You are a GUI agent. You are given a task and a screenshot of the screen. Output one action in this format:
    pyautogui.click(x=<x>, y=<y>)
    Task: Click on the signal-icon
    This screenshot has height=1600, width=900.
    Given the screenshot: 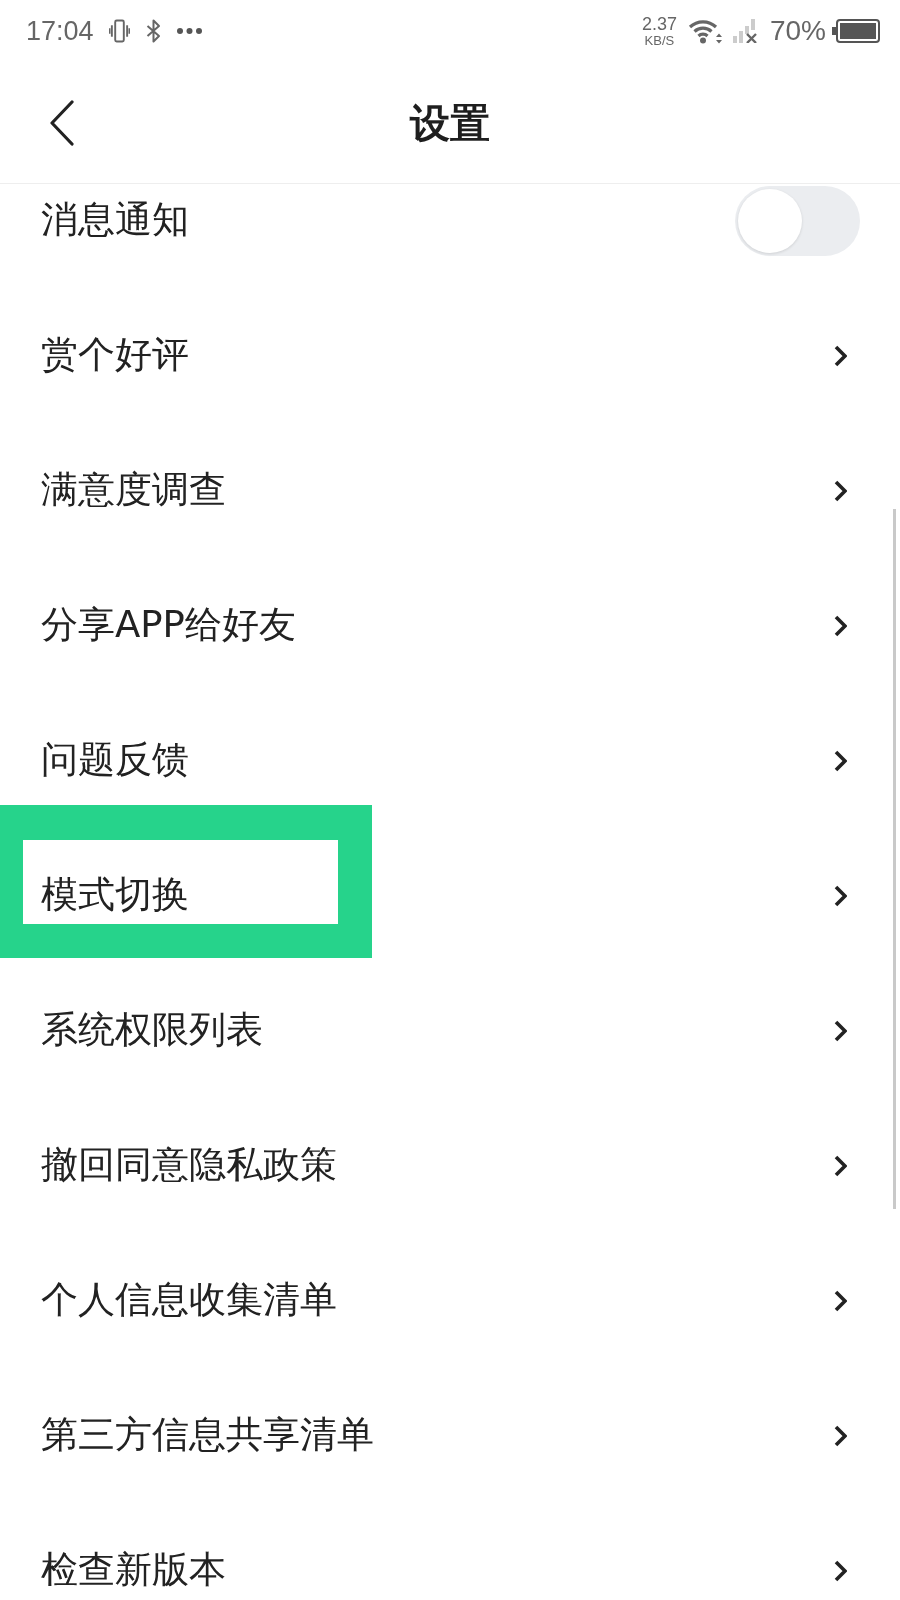 What is the action you would take?
    pyautogui.click(x=745, y=31)
    